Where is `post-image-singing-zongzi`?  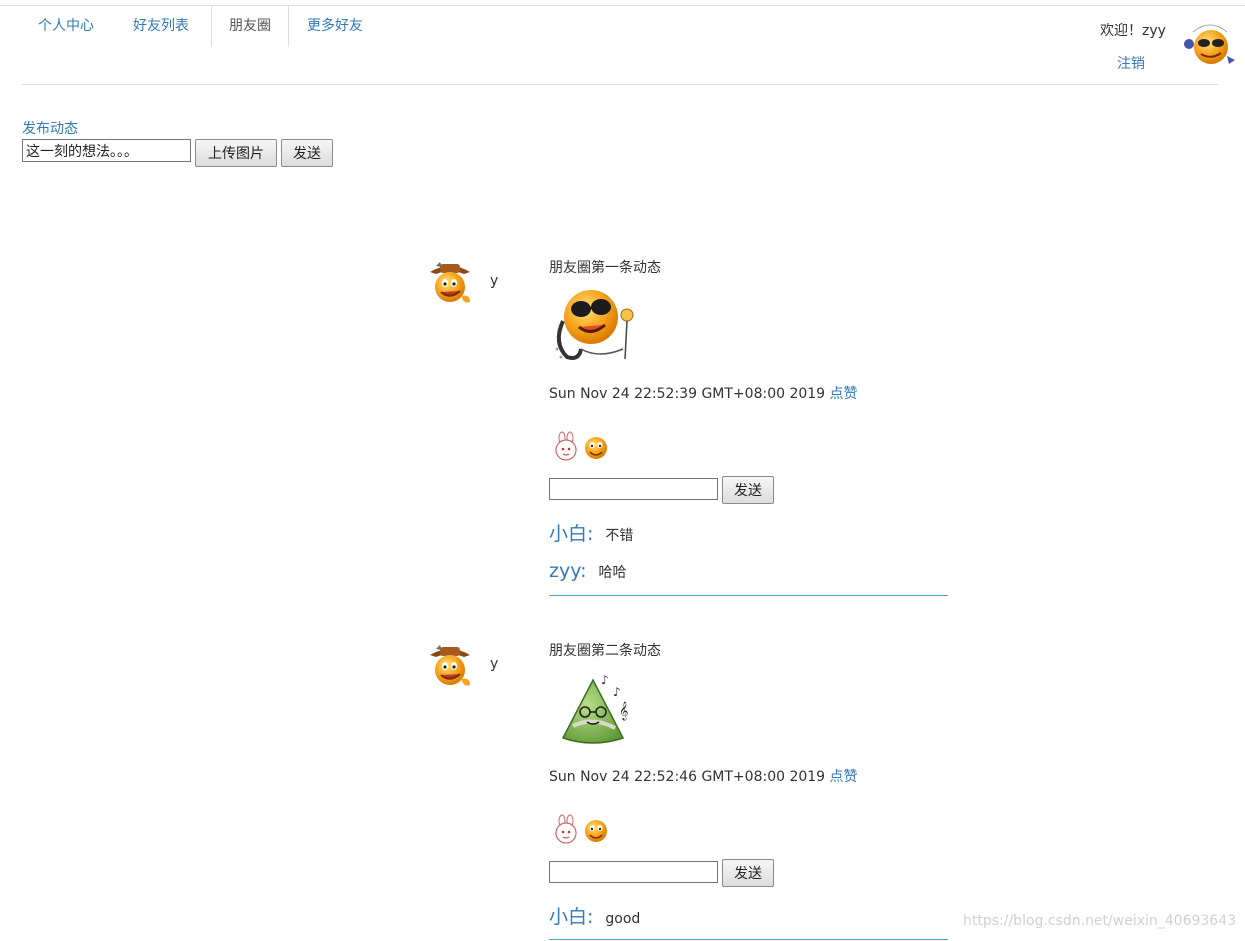 post-image-singing-zongzi is located at coordinates (593, 710).